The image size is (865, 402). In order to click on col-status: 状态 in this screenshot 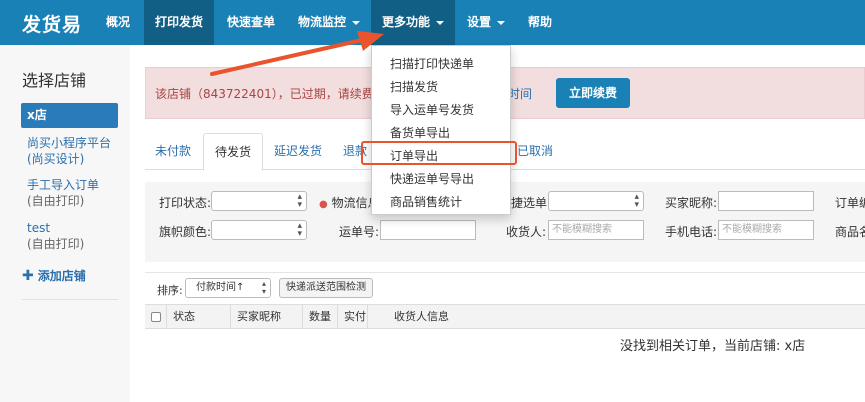, I will do `click(199, 317)`.